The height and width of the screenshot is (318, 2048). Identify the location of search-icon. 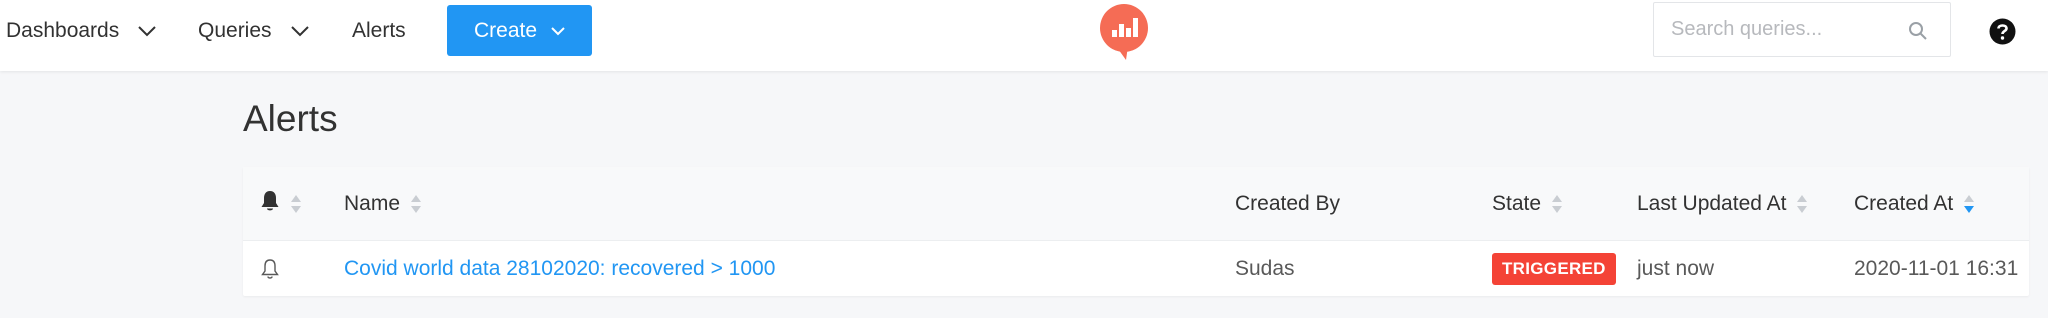
(1918, 31).